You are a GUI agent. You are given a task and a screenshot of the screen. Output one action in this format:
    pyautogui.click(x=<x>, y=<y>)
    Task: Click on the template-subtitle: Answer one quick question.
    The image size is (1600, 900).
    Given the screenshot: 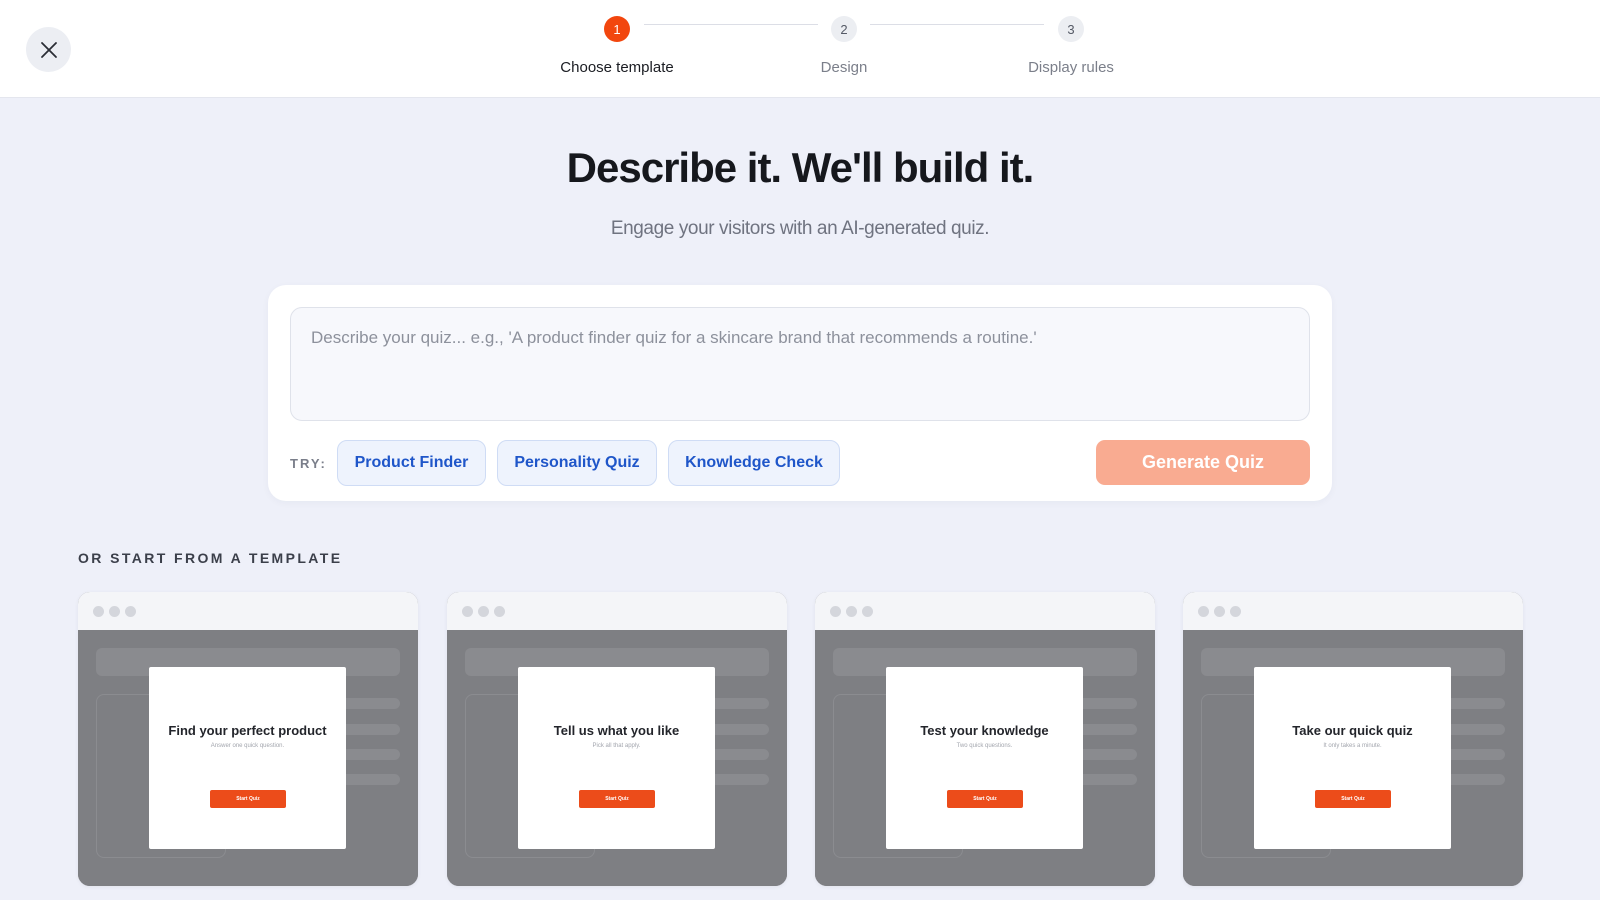 What is the action you would take?
    pyautogui.click(x=247, y=746)
    